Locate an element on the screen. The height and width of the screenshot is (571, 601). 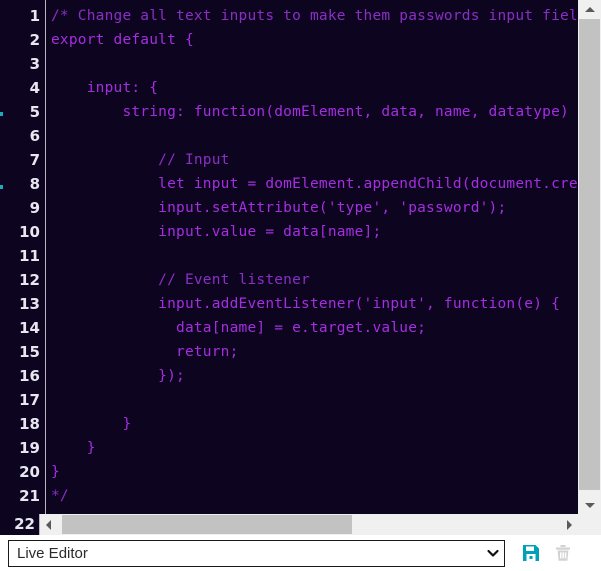
code-line: input: { is located at coordinates (312, 88).